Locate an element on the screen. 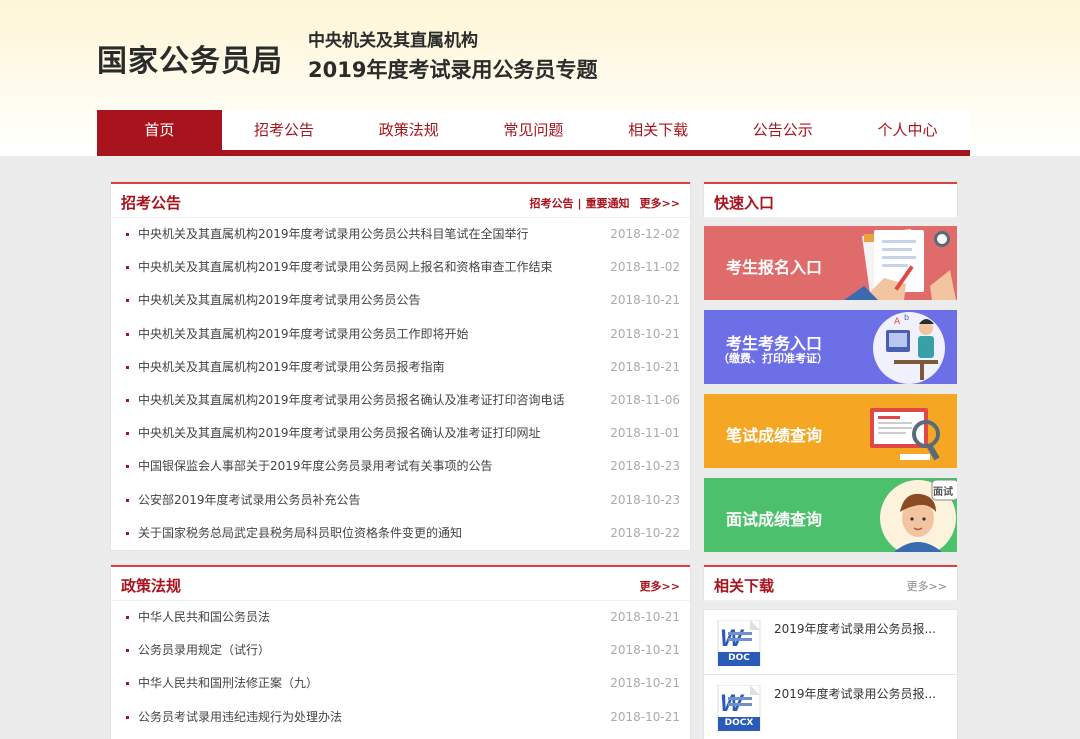 Image resolution: width=1080 pixels, height=739 pixels. file-type-label: DOC is located at coordinates (739, 658).